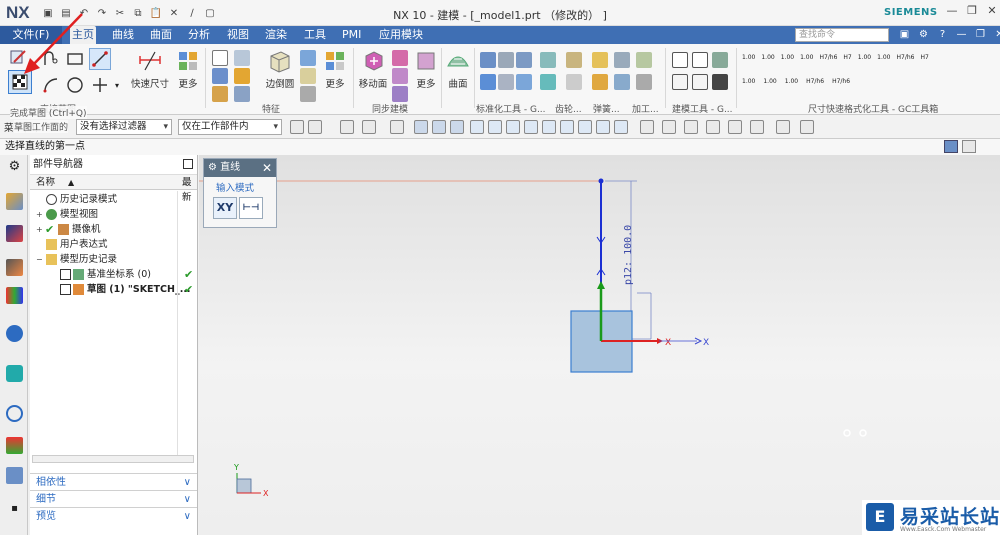  What do you see at coordinates (49, 229) in the screenshot?
I see `check-icon: ✔` at bounding box center [49, 229].